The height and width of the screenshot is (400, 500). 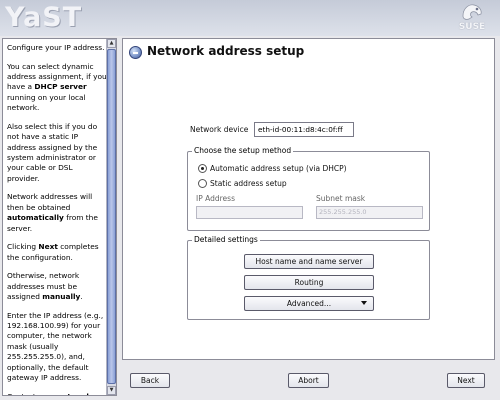 What do you see at coordinates (23, 247) in the screenshot?
I see `help-text-run: Clicking` at bounding box center [23, 247].